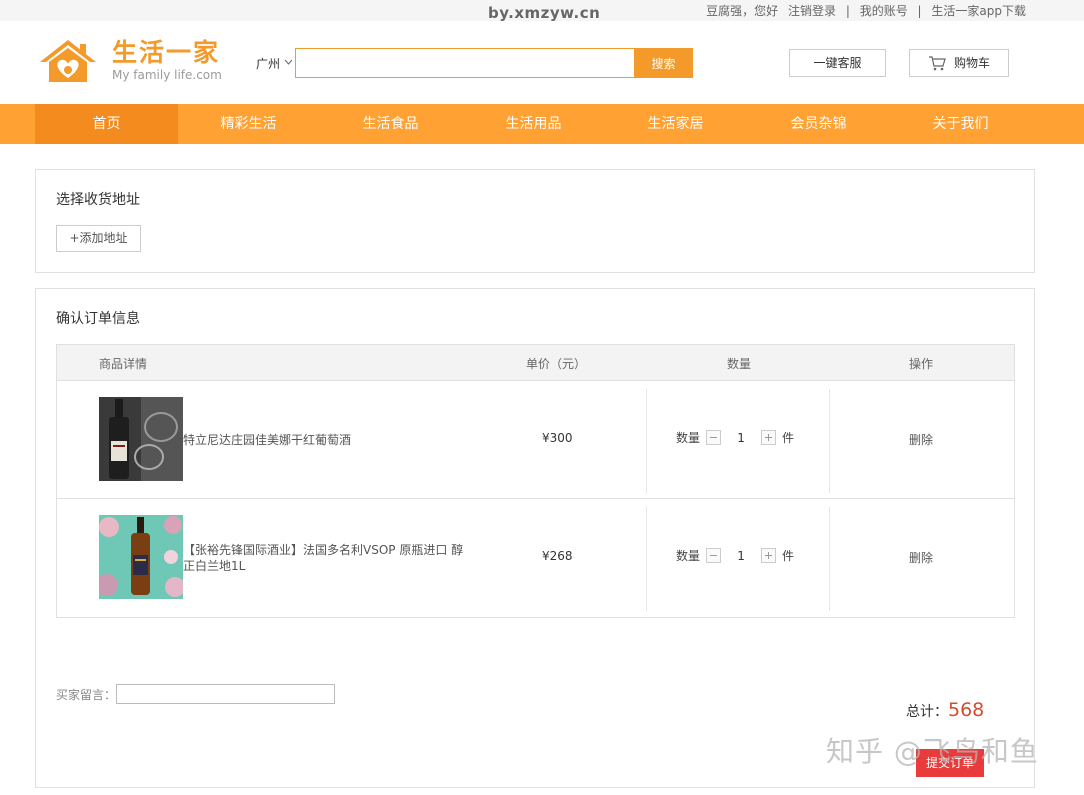 This screenshot has width=1084, height=795. What do you see at coordinates (268, 64) in the screenshot?
I see `city-label: 广州` at bounding box center [268, 64].